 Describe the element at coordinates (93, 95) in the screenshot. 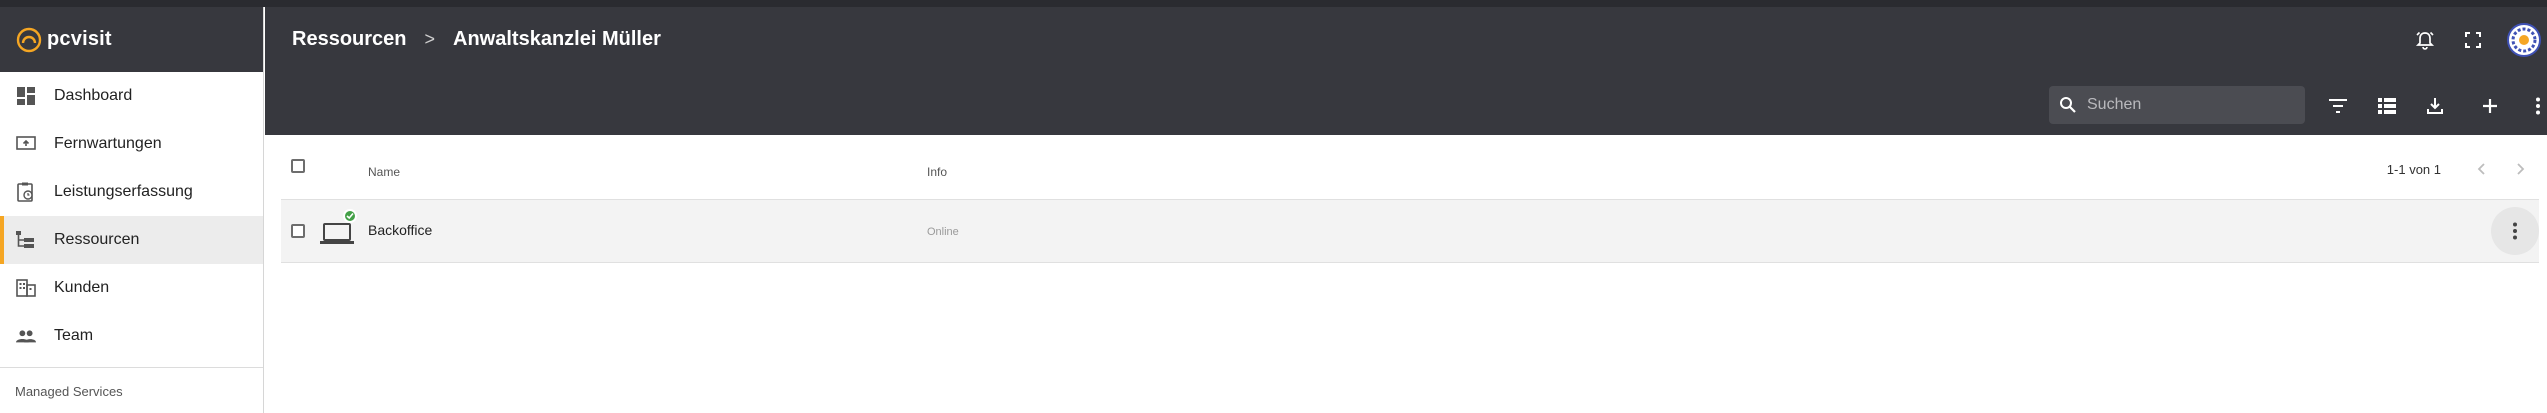

I see `sidebar-item-label: Dashboard` at that location.